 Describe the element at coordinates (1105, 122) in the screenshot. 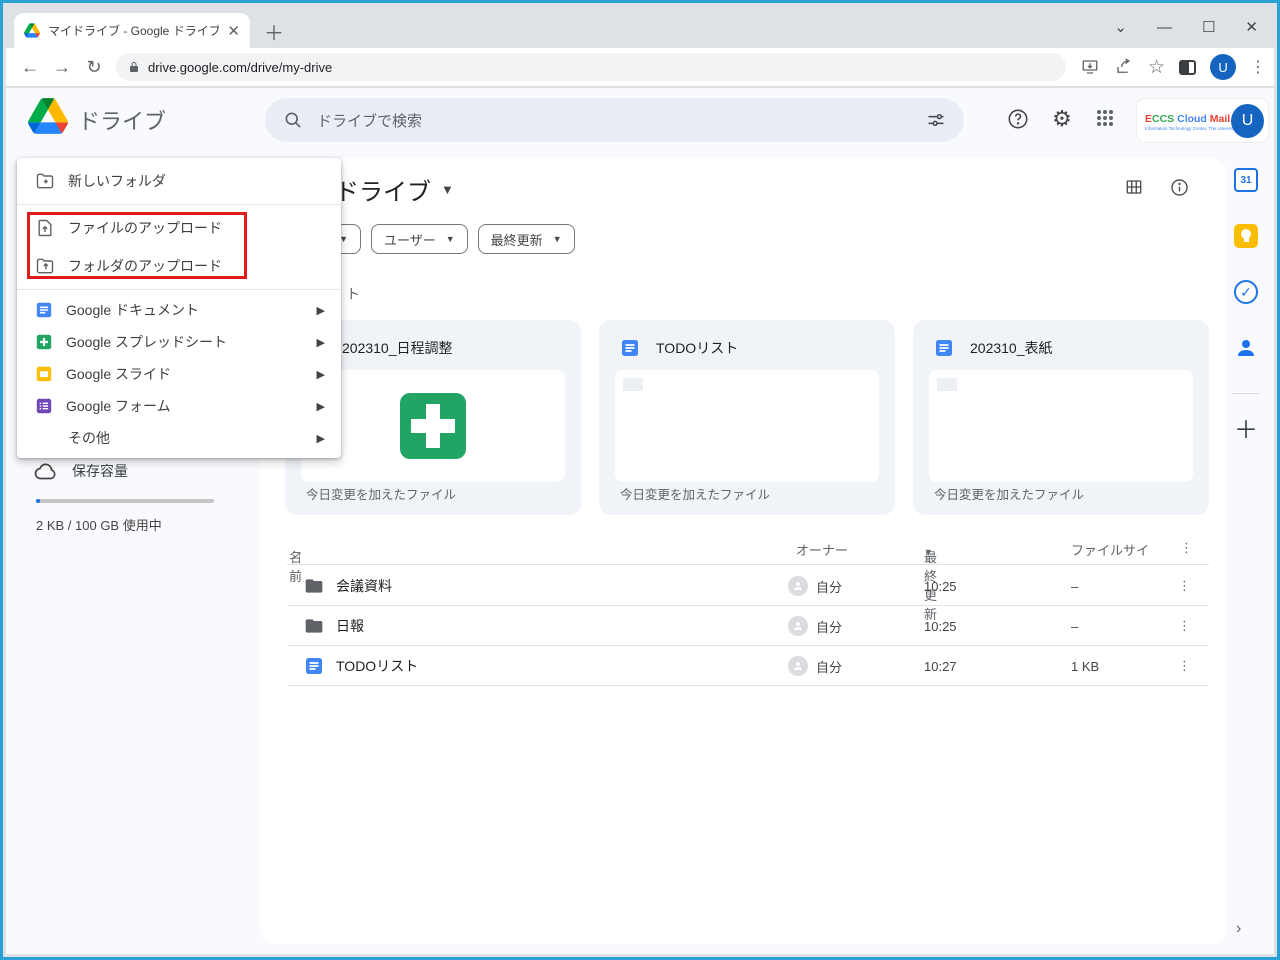

I see `apps-grid-icon` at that location.